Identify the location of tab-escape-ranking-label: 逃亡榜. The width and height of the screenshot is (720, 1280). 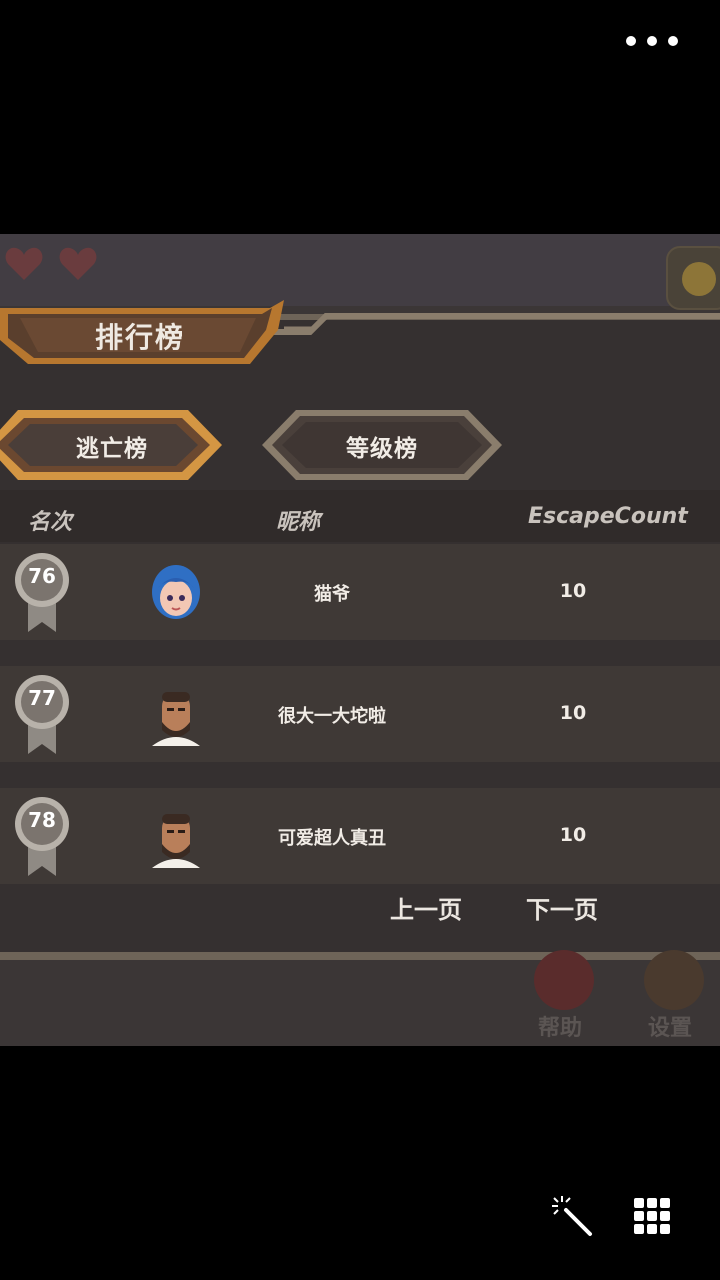
(112, 449).